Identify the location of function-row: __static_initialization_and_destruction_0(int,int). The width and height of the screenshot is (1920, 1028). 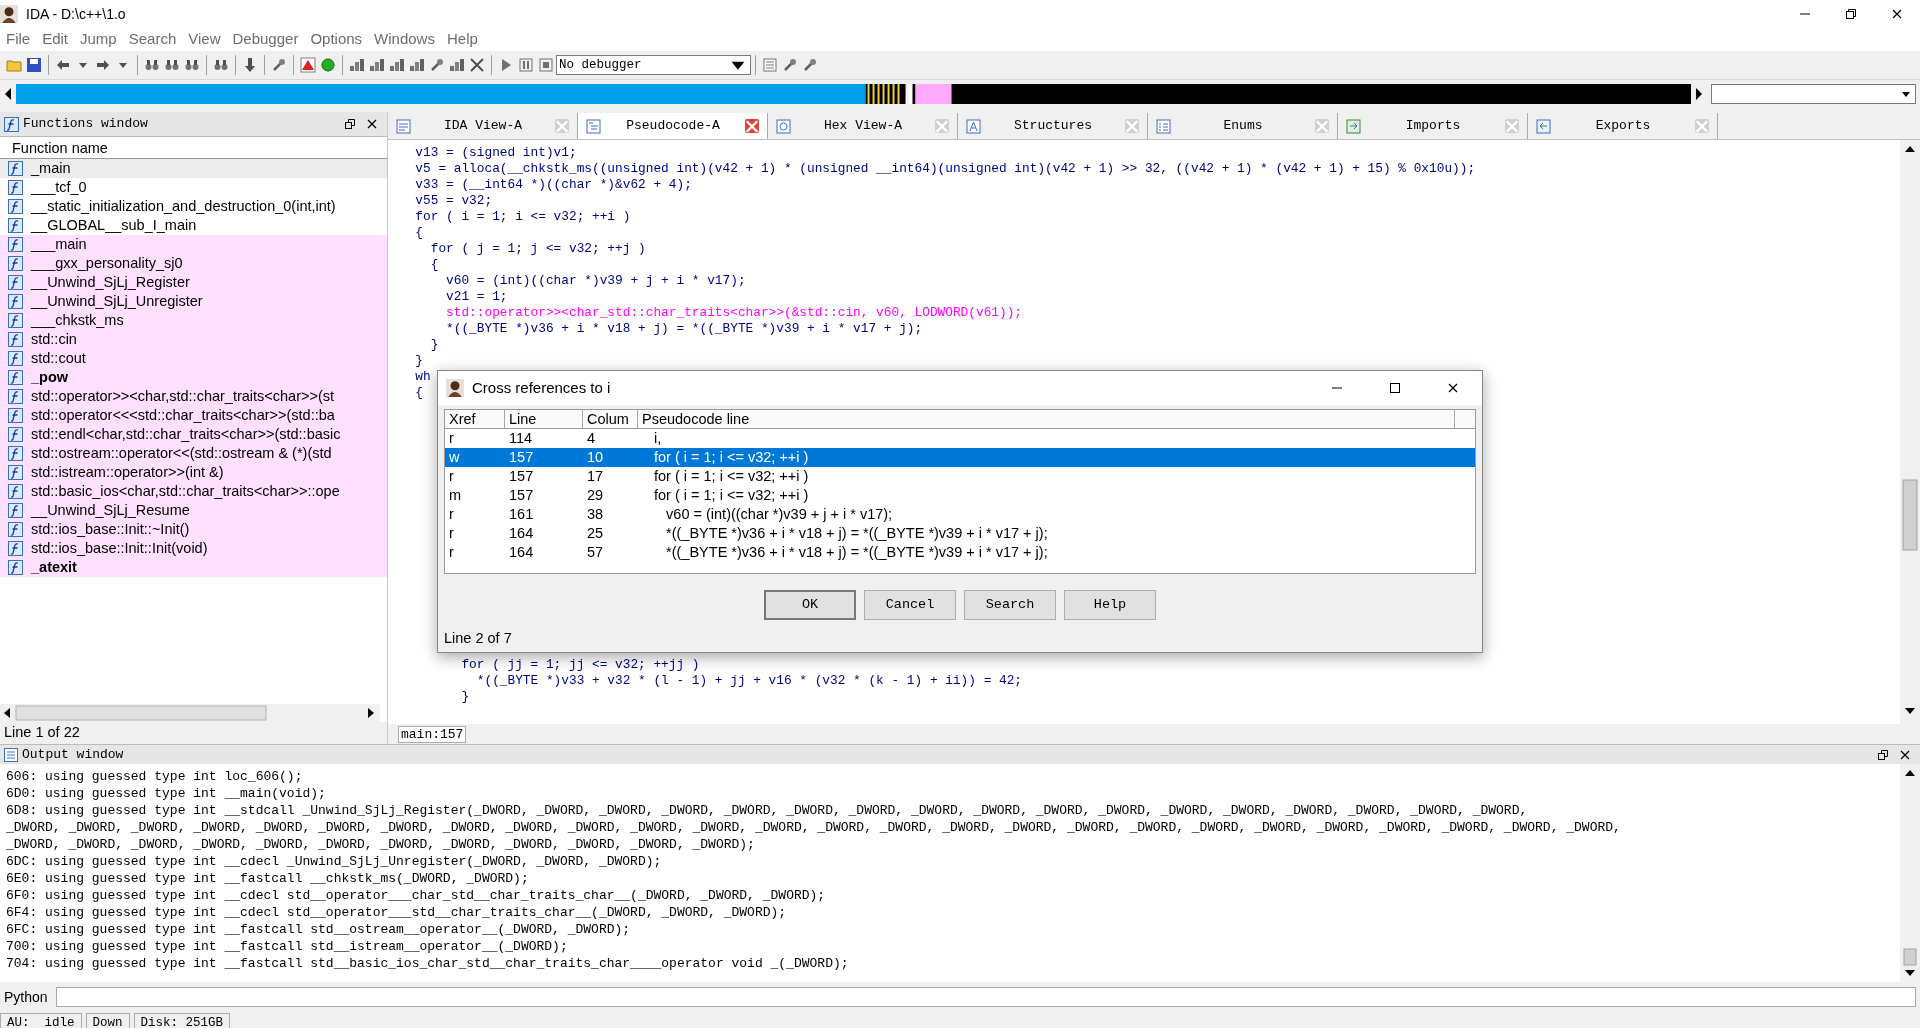
(193, 206).